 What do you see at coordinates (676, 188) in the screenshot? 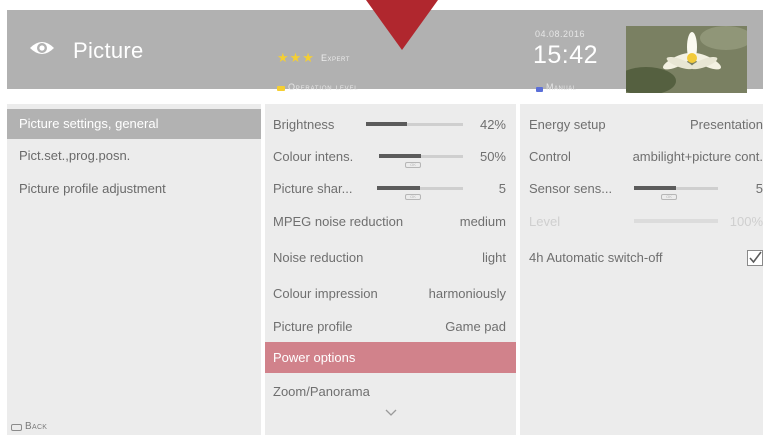
I see `sensor-sensitivity-slider` at bounding box center [676, 188].